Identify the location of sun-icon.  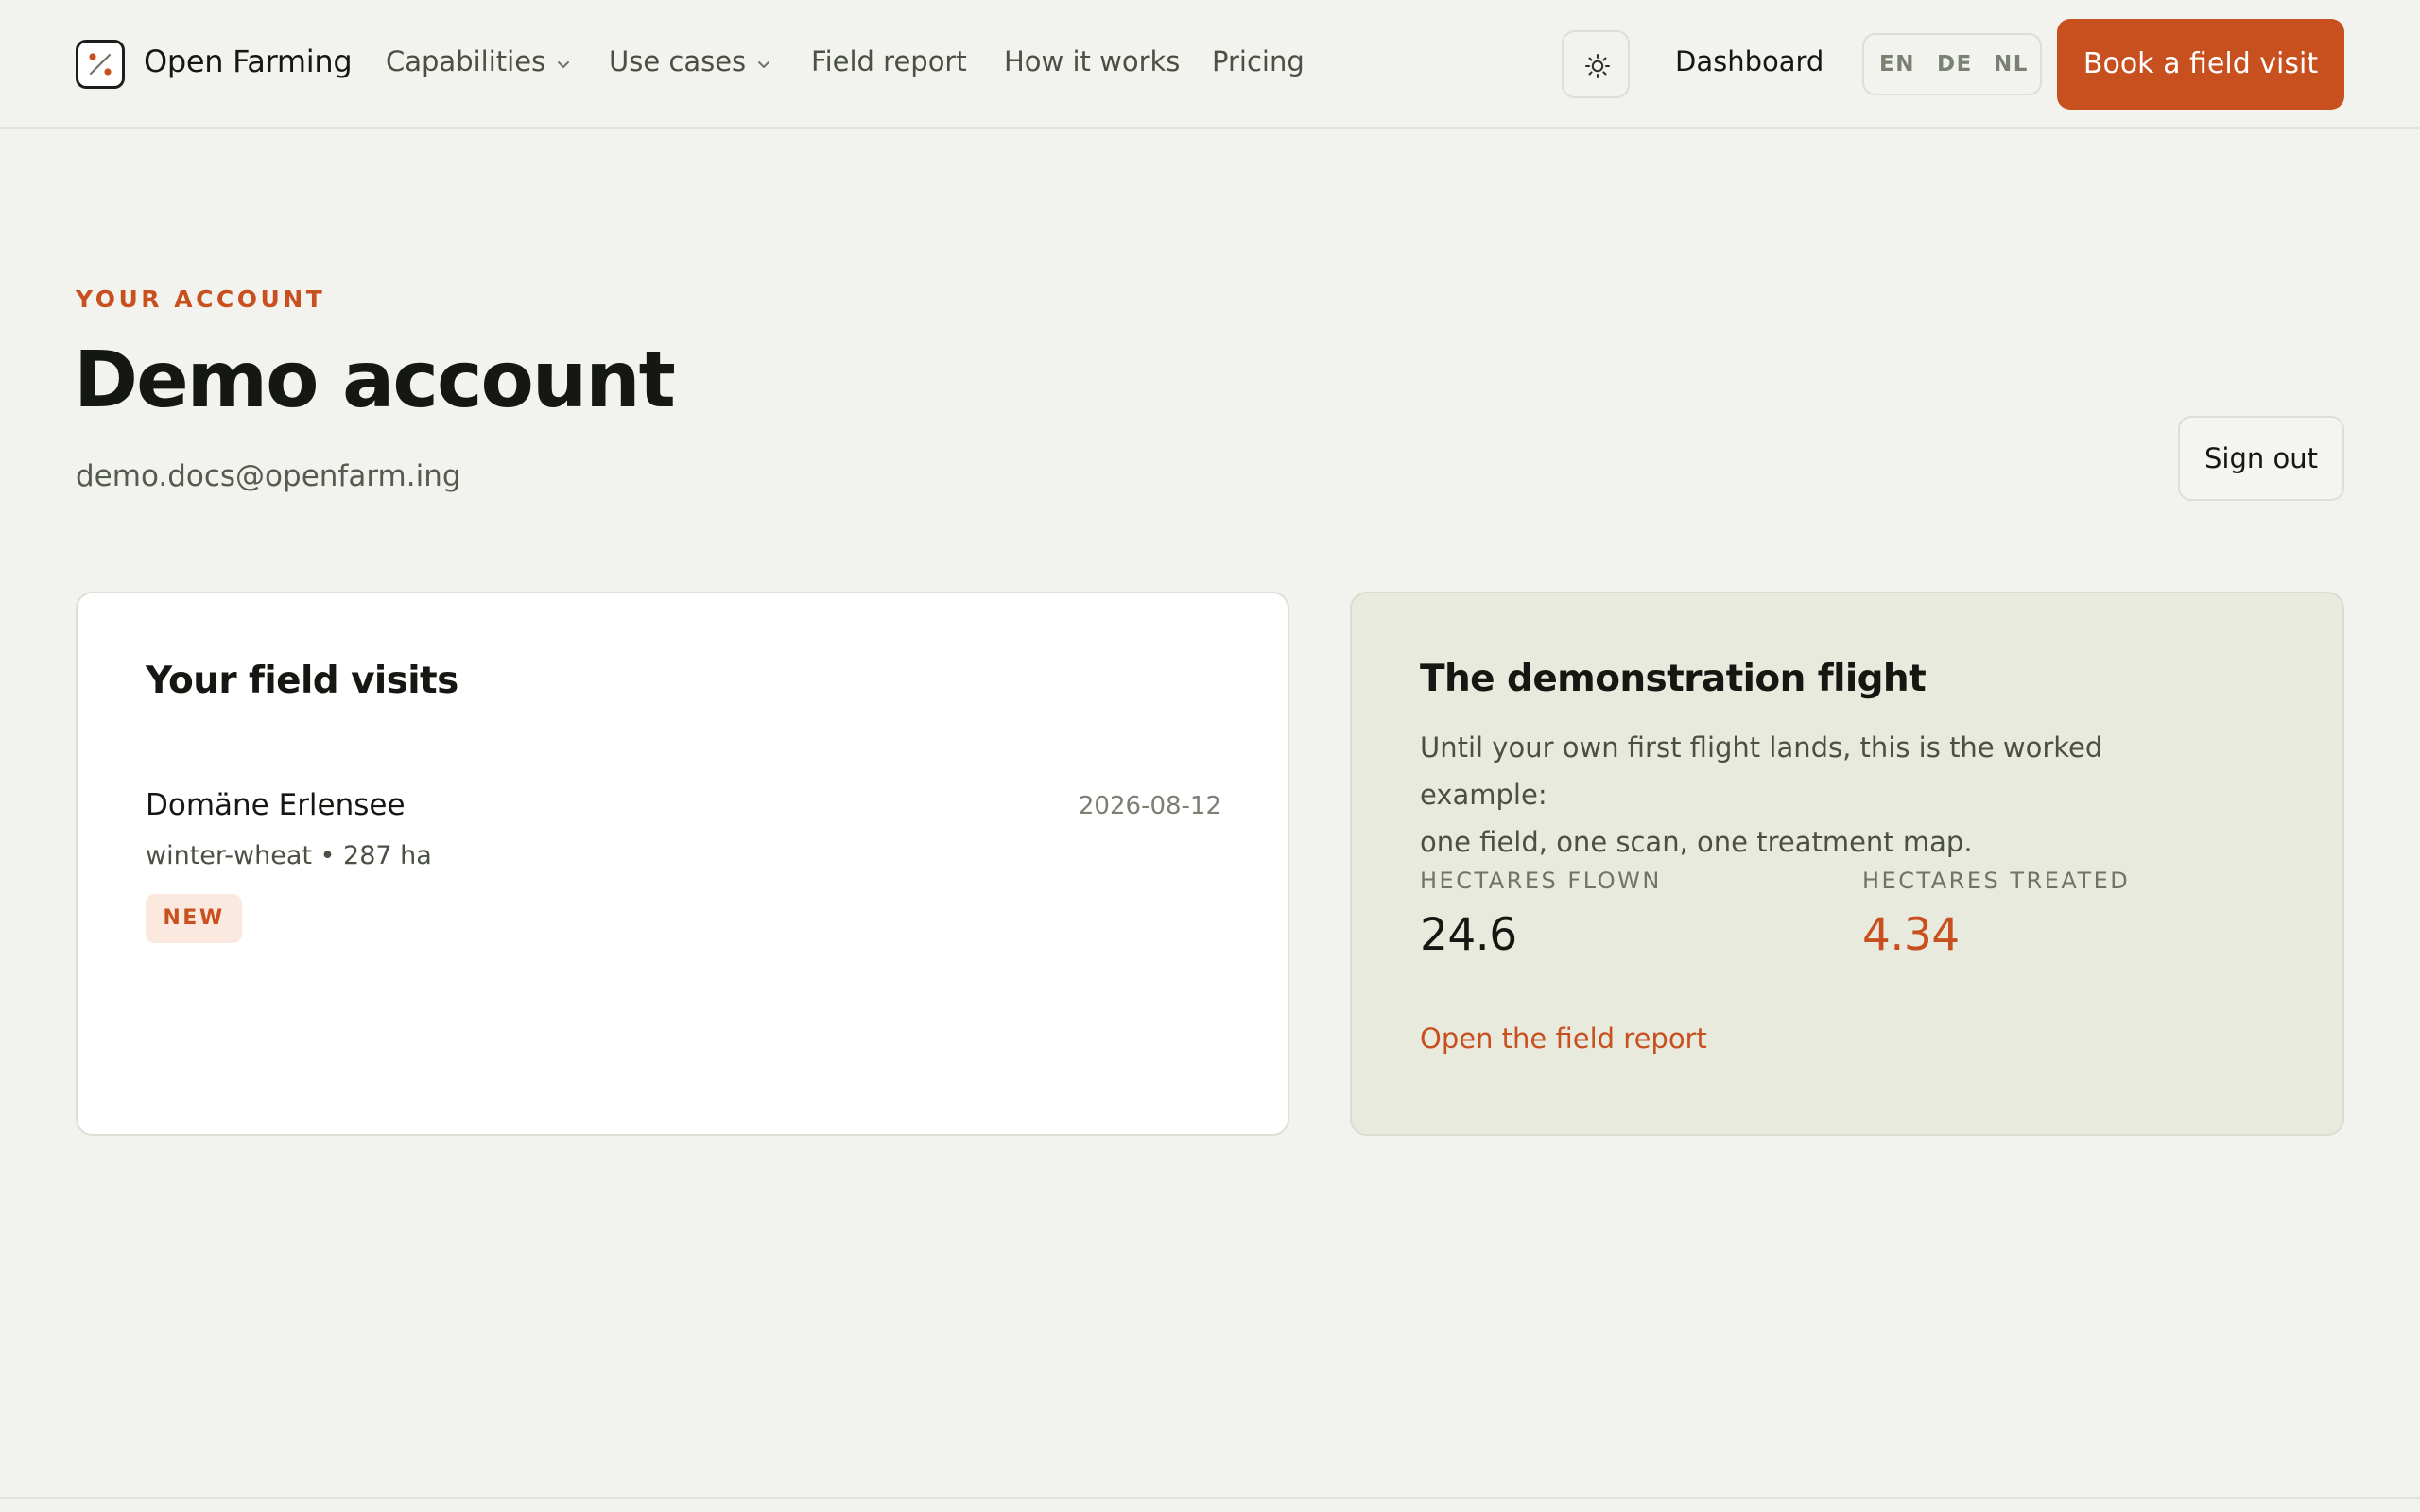
(1597, 66).